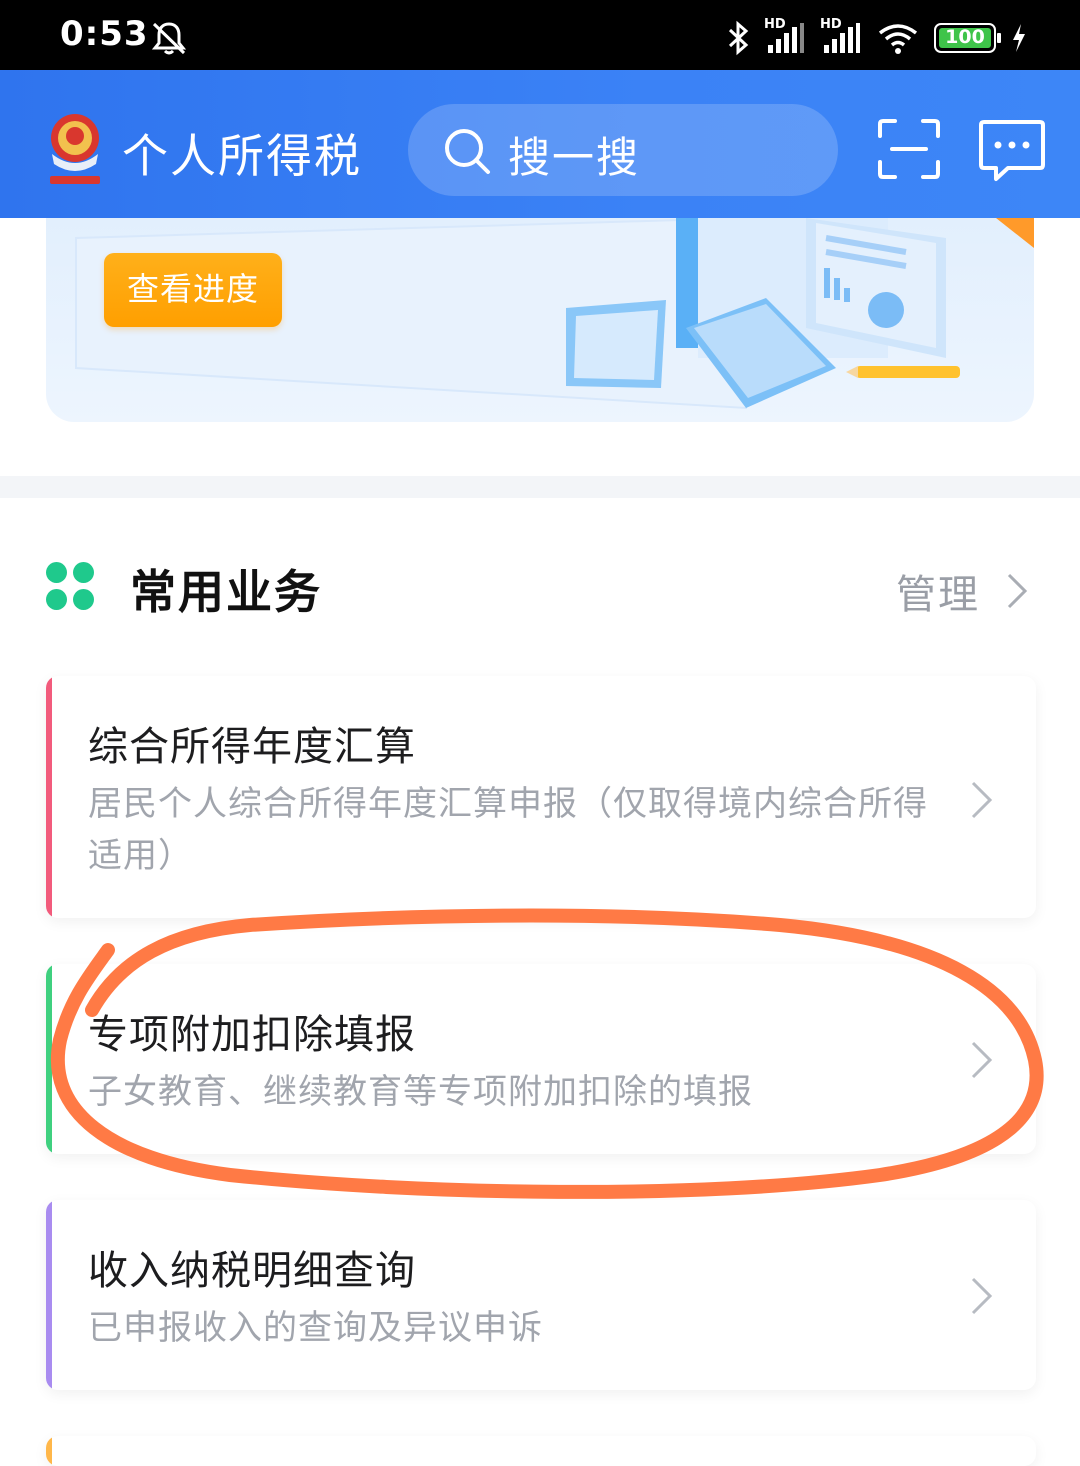 This screenshot has height=1466, width=1080. Describe the element at coordinates (315, 1328) in the screenshot. I see `card-description: 已申报收入的查询及异议申诉` at that location.